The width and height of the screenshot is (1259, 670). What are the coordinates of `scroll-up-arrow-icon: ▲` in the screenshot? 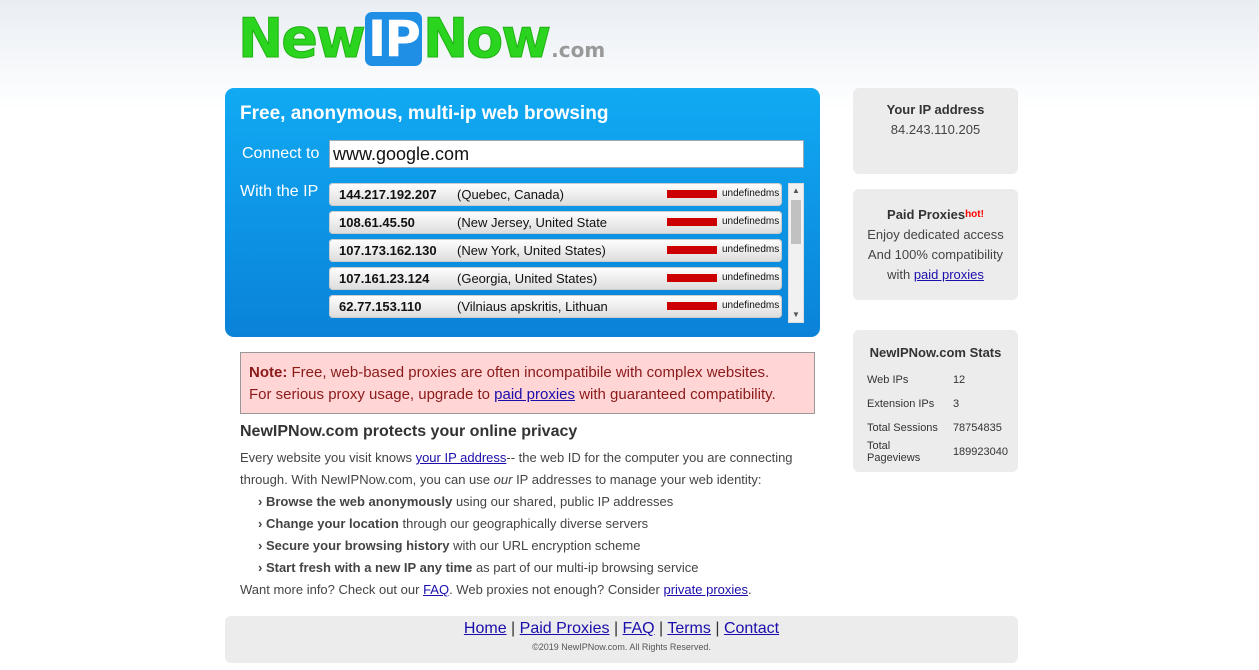 It's located at (796, 191).